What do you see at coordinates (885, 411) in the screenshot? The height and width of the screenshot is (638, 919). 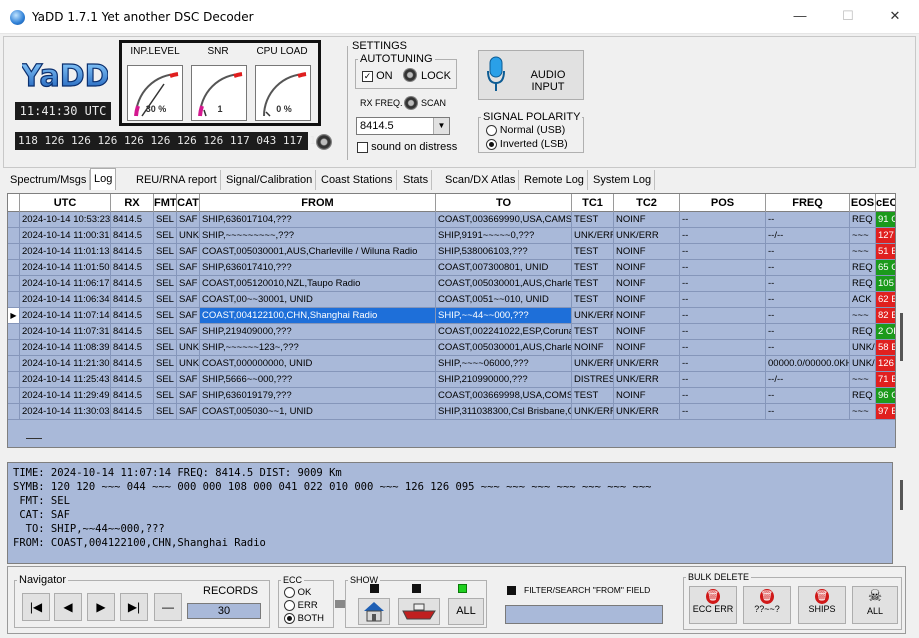 I see `cell-cecc: 97 ERR` at bounding box center [885, 411].